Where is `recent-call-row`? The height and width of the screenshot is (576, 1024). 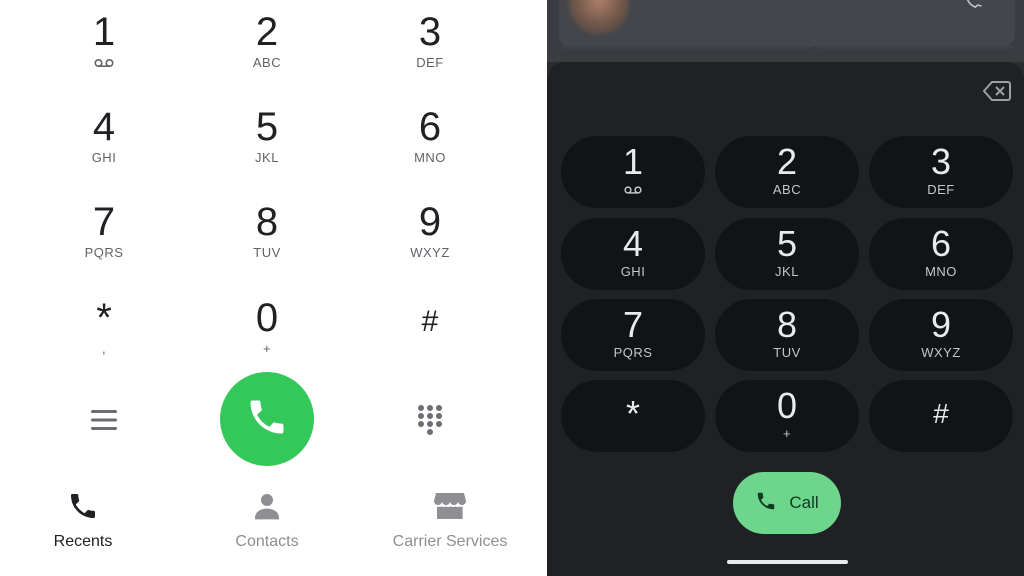
recent-call-row is located at coordinates (787, 23).